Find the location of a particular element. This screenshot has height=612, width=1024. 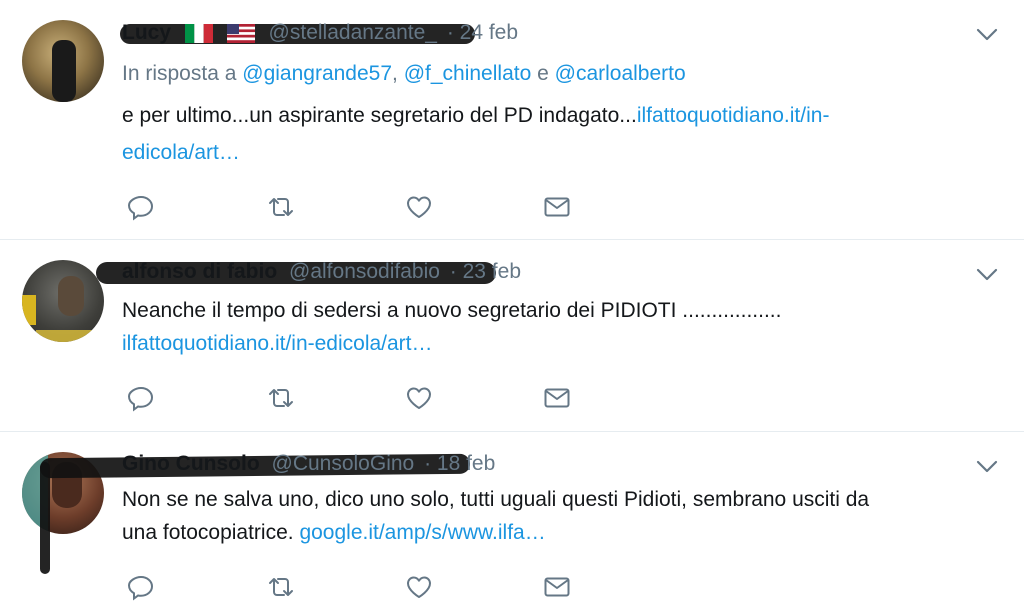

display-name: Lucy is located at coordinates (146, 32).